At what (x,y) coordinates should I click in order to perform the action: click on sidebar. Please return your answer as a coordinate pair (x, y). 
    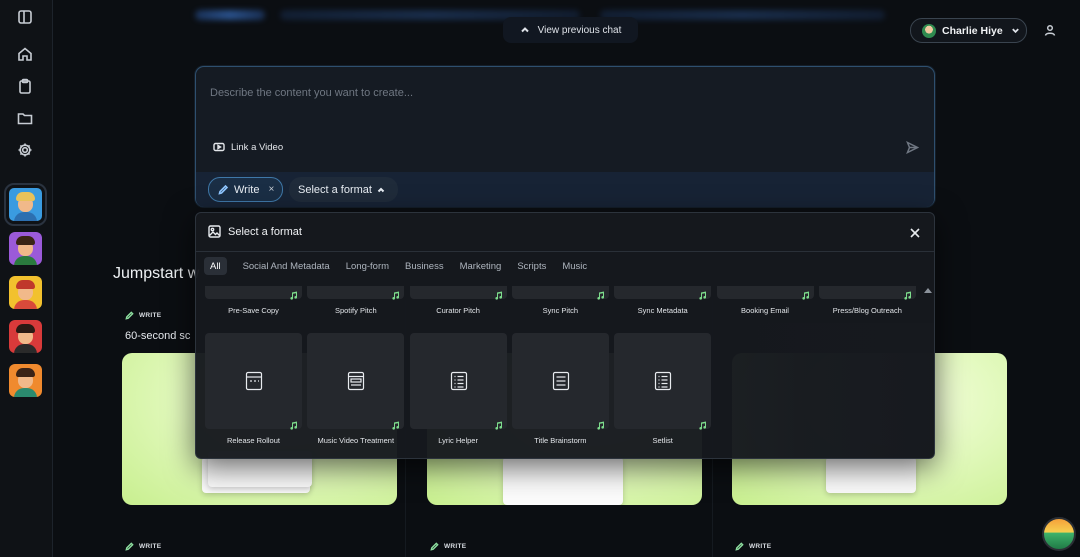
    Looking at the image, I should click on (26, 278).